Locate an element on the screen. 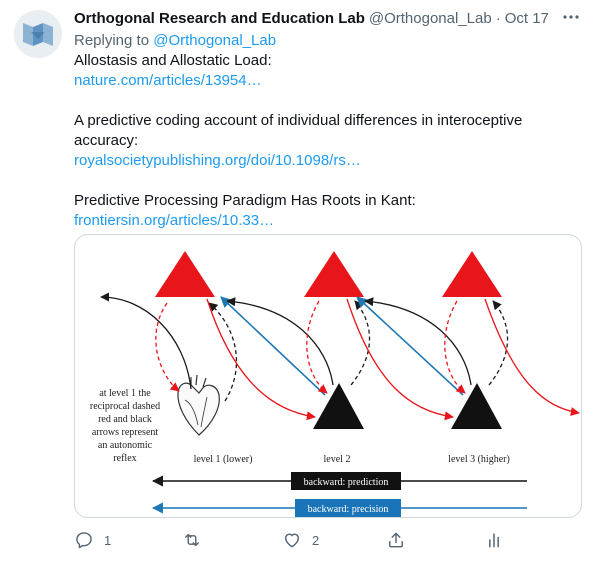 This screenshot has width=596, height=563. arrow-red-dashed-level1 is located at coordinates (167, 347).